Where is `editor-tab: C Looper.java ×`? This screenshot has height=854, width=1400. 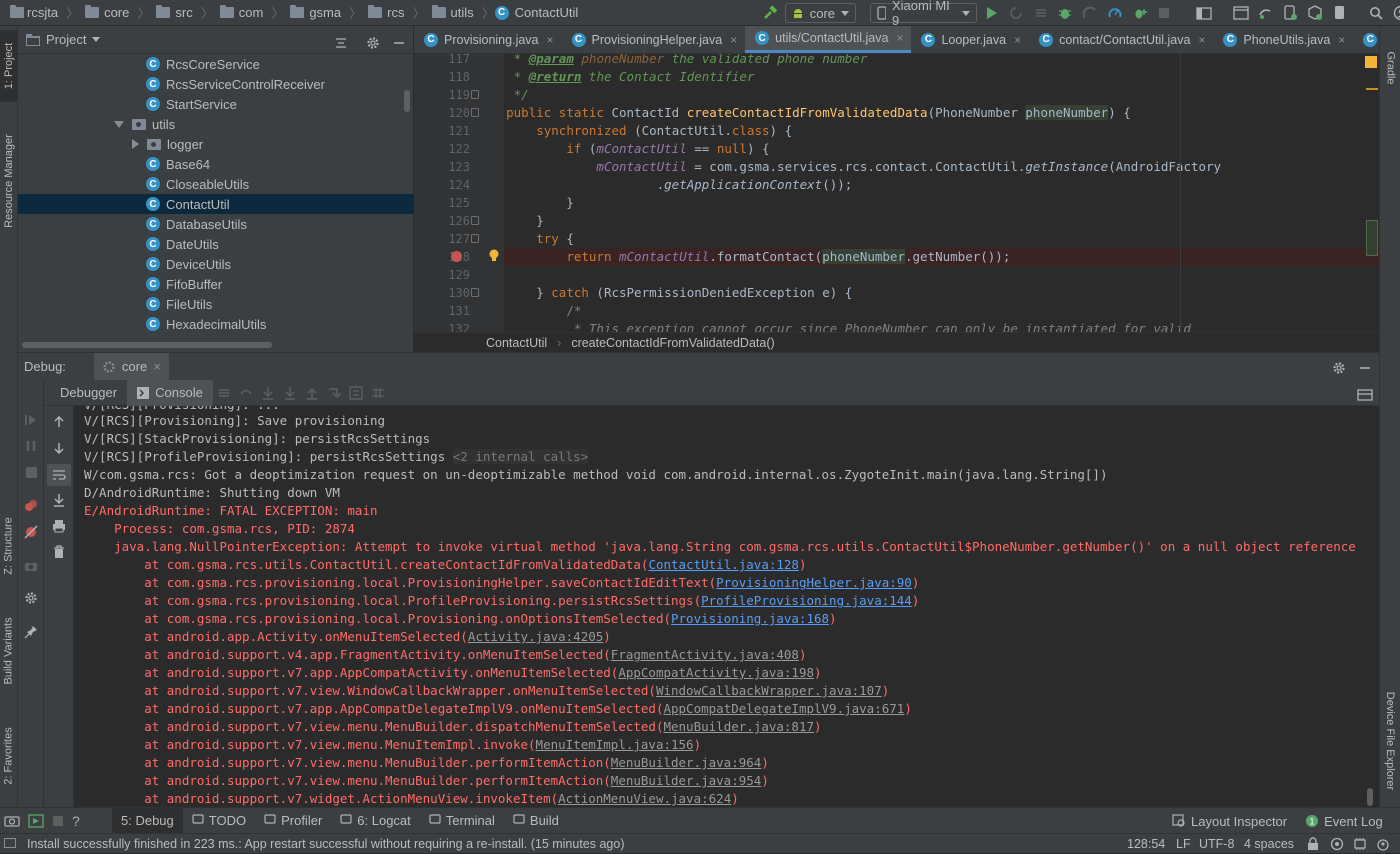 editor-tab: C Looper.java × is located at coordinates (970, 39).